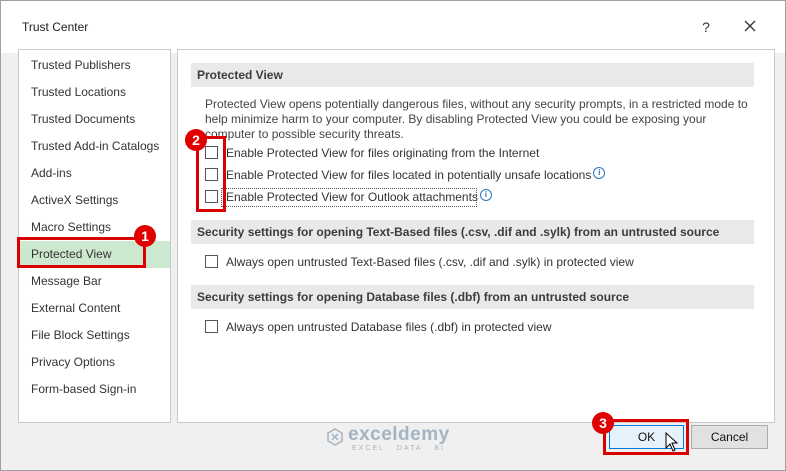 This screenshot has width=786, height=471. What do you see at coordinates (145, 236) in the screenshot?
I see `step-badge-1: 1` at bounding box center [145, 236].